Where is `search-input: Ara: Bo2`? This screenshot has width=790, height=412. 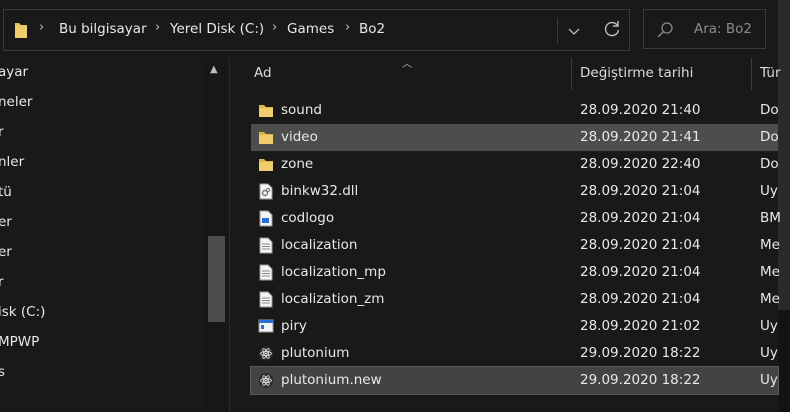 search-input: Ara: Bo2 is located at coordinates (704, 29).